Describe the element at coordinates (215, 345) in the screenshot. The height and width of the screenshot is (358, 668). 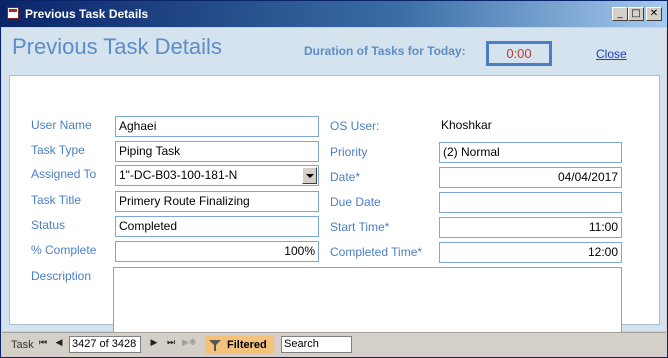
I see `filter-icon` at that location.